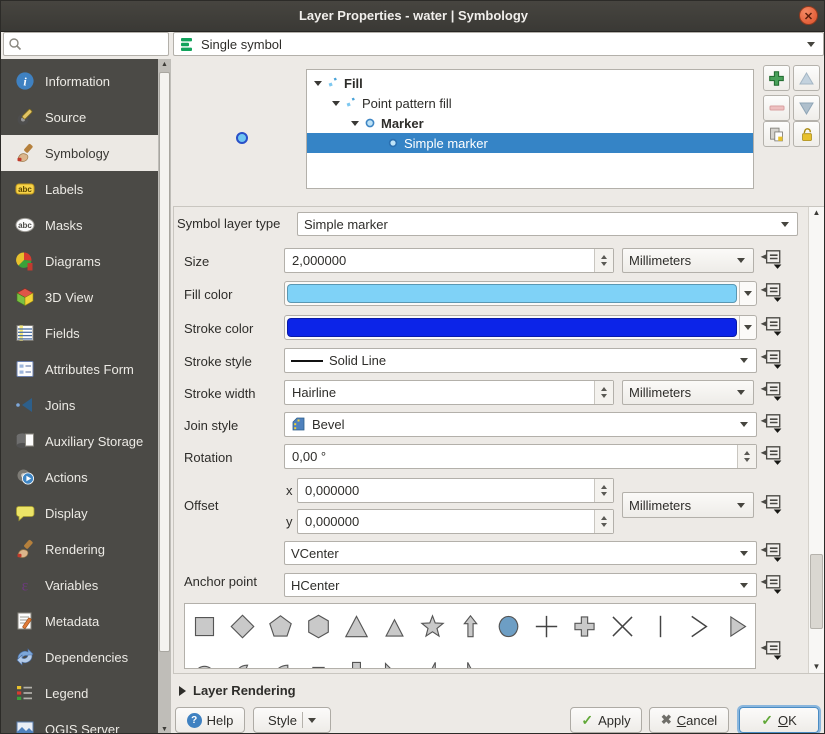  Describe the element at coordinates (280, 626) in the screenshot. I see `shape-pentagon-option` at that location.